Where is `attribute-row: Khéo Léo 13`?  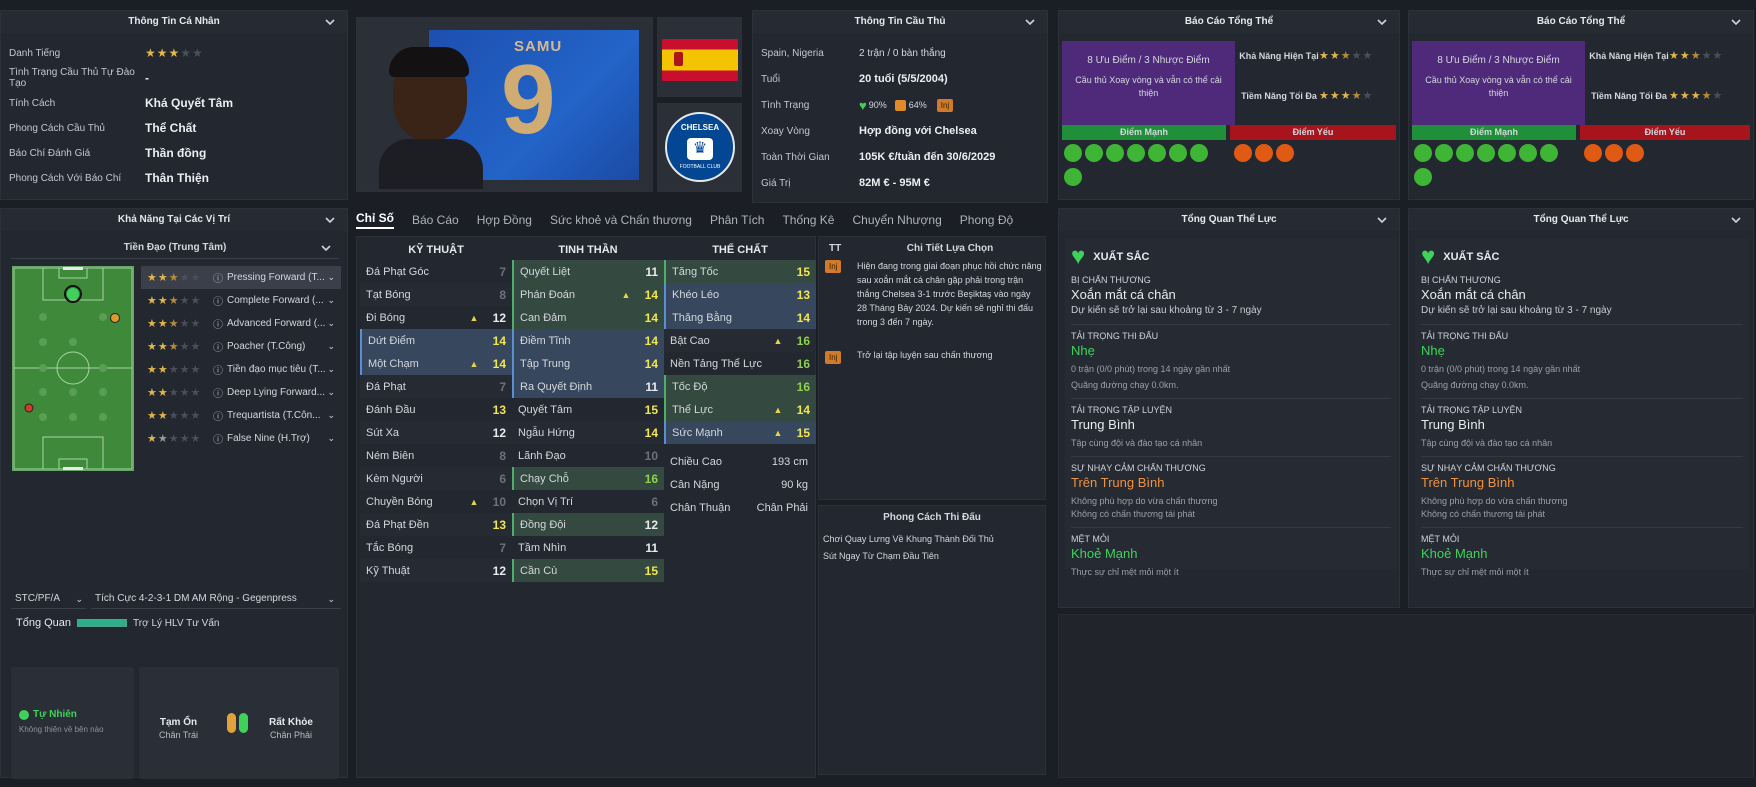
attribute-row: Khéo Léo 13 is located at coordinates (740, 294).